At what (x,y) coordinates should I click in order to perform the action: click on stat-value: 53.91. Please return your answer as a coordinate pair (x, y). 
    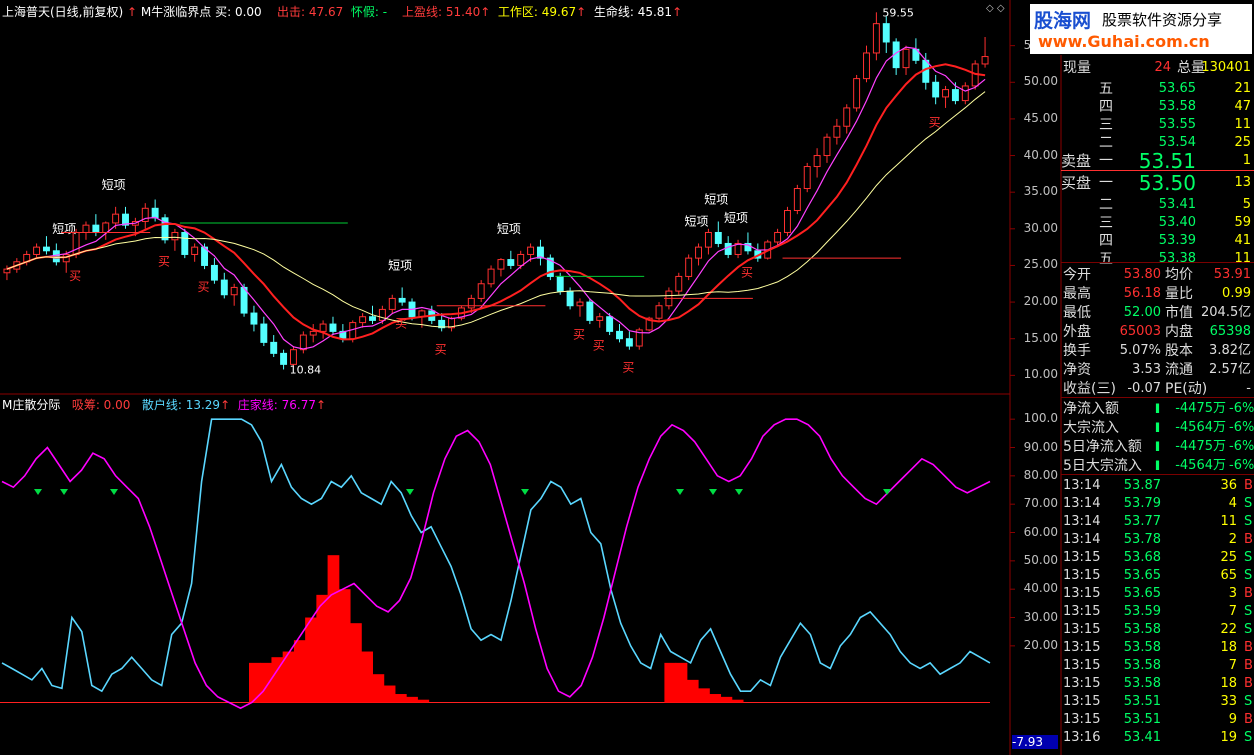
    Looking at the image, I should click on (1232, 274).